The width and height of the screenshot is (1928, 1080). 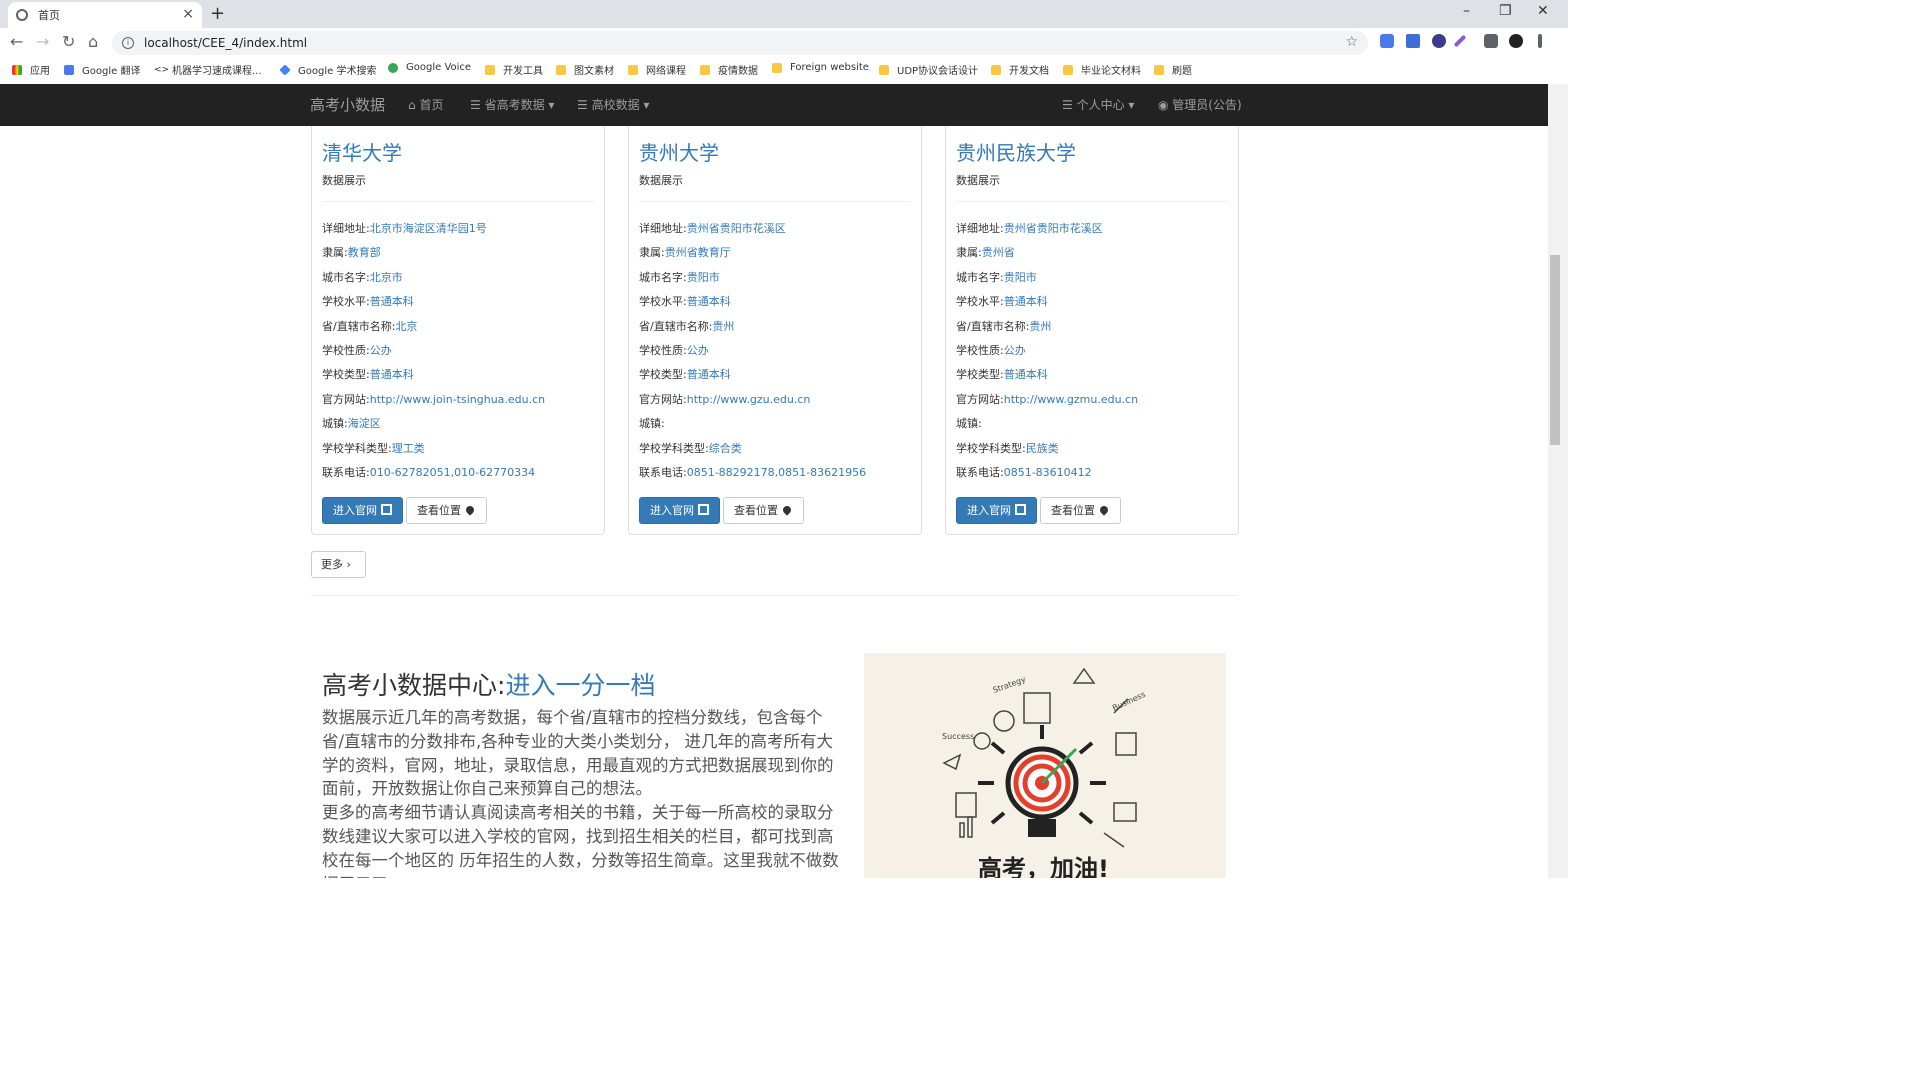 I want to click on school-name: 贵州大学, so click(x=679, y=151).